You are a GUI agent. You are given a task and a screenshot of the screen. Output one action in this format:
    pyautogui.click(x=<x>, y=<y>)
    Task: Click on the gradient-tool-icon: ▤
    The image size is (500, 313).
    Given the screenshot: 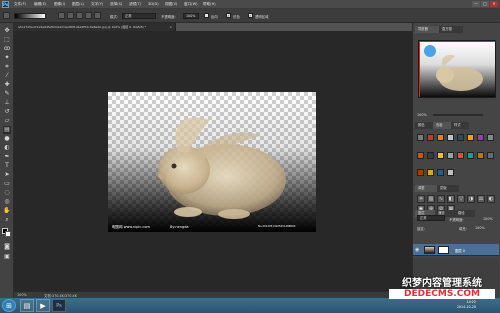 What is the action you would take?
    pyautogui.click(x=7, y=130)
    